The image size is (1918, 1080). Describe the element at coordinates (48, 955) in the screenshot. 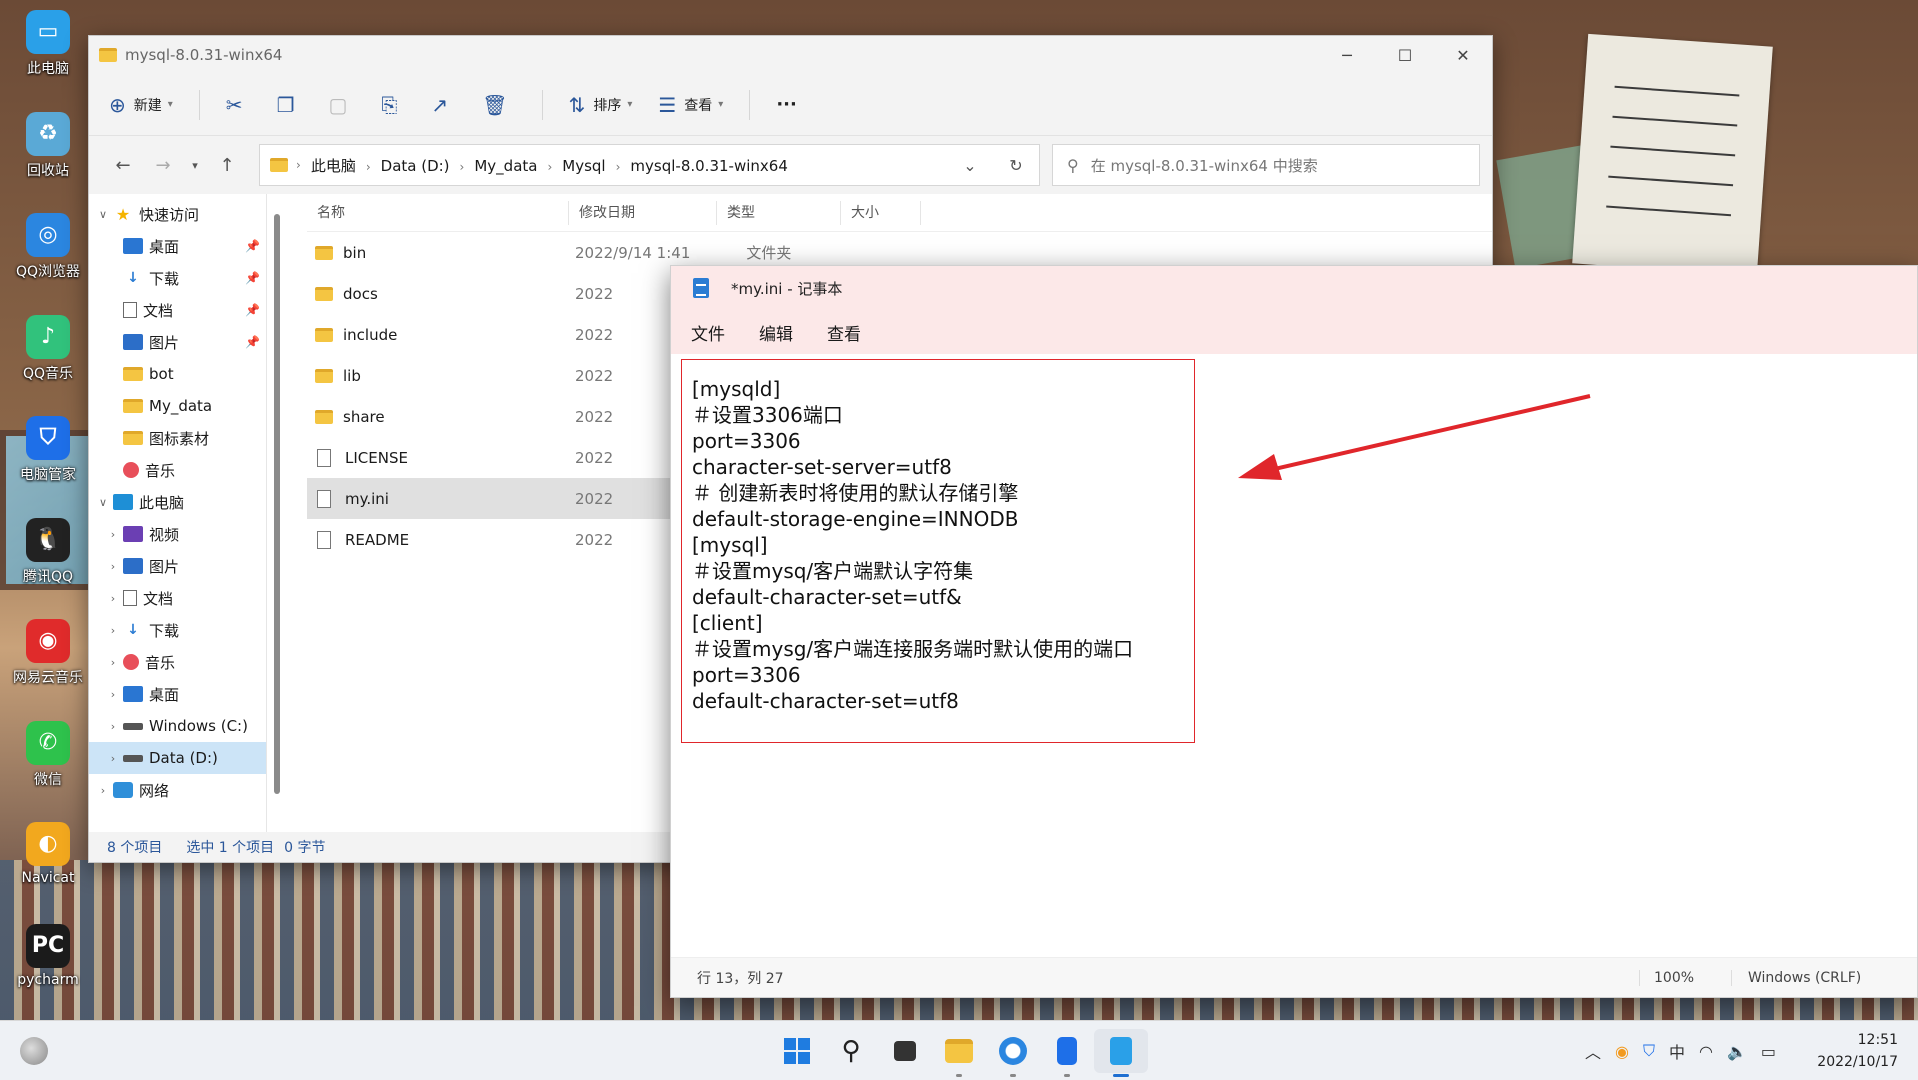

I see `desktop-icon-9: PC pycharm` at that location.